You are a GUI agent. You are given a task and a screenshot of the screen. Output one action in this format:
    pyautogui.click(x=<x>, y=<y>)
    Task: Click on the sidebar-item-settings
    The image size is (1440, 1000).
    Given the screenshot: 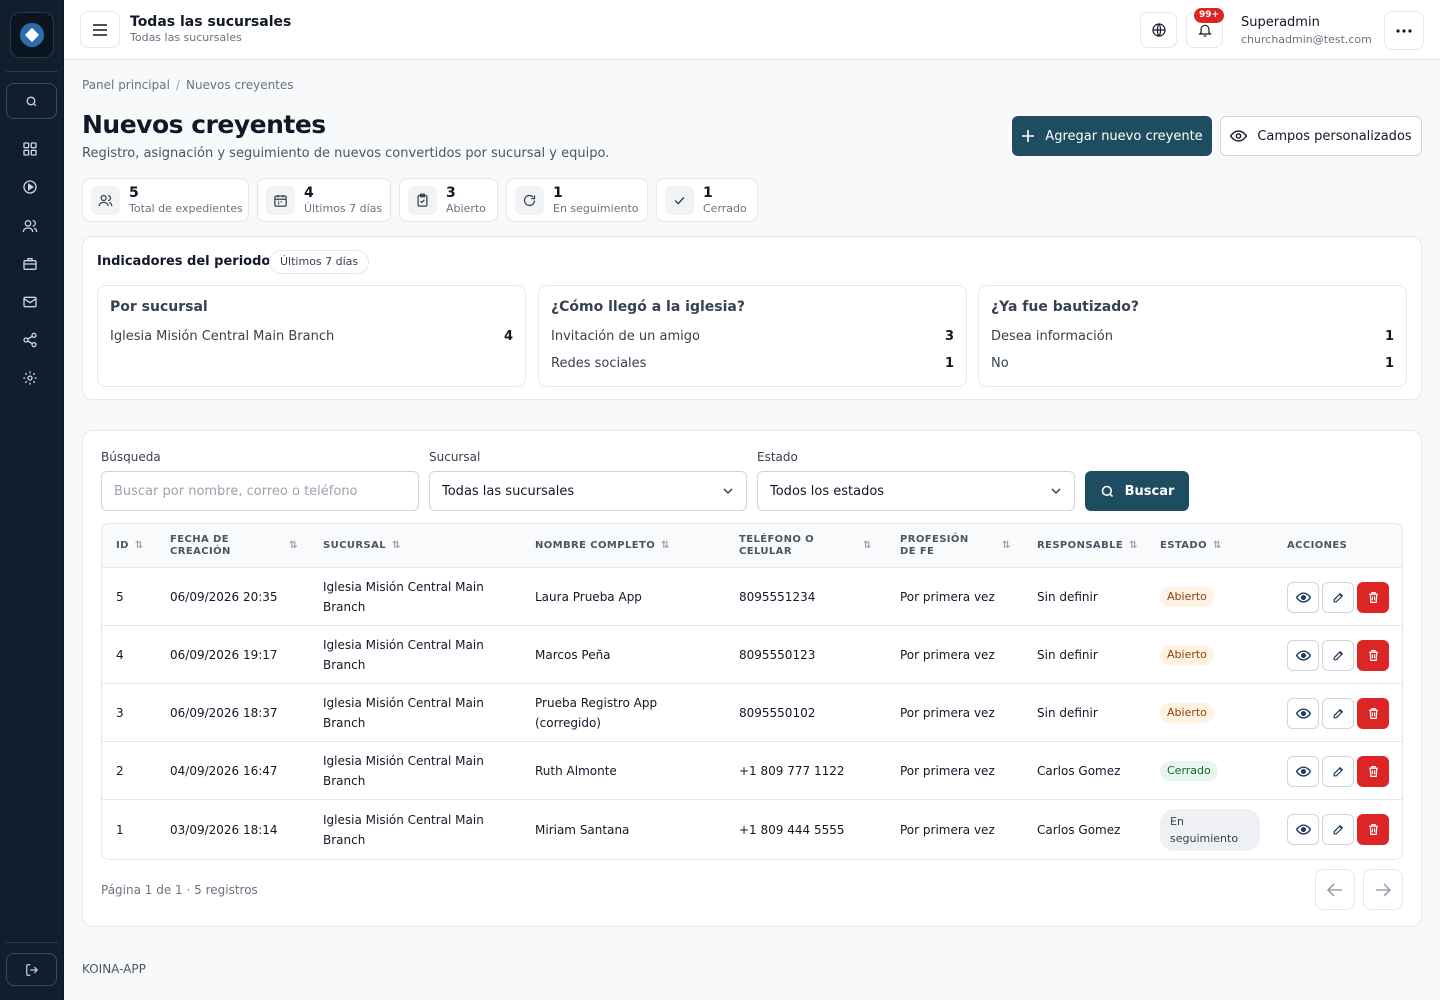 What is the action you would take?
    pyautogui.click(x=30, y=378)
    